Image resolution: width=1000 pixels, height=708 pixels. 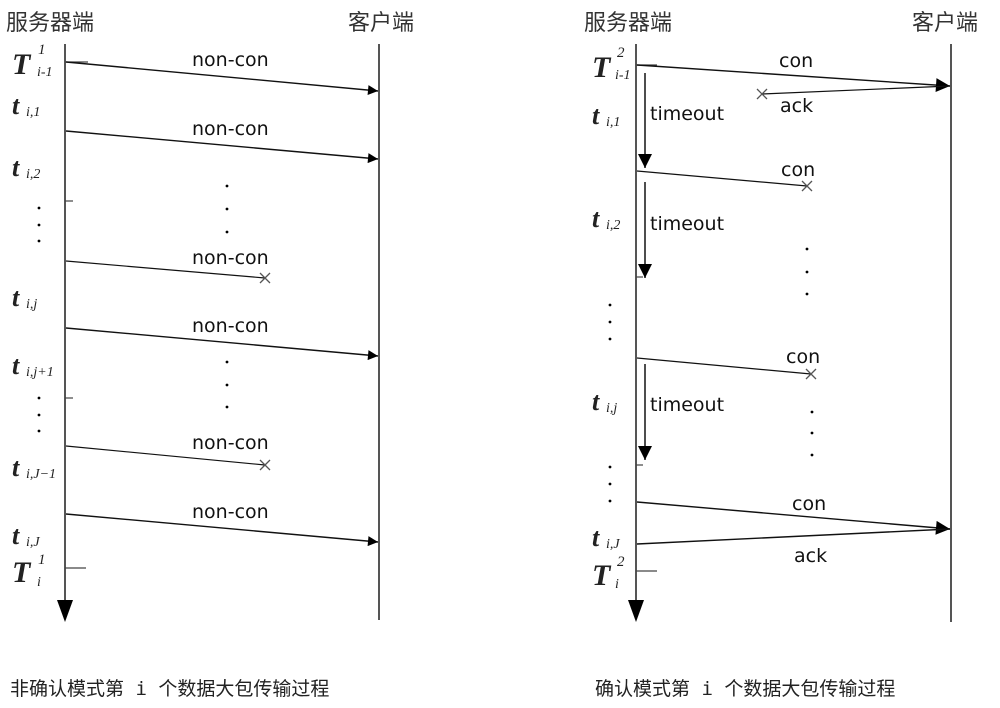 I want to click on left-time-label: t i,j+1, so click(x=33, y=365).